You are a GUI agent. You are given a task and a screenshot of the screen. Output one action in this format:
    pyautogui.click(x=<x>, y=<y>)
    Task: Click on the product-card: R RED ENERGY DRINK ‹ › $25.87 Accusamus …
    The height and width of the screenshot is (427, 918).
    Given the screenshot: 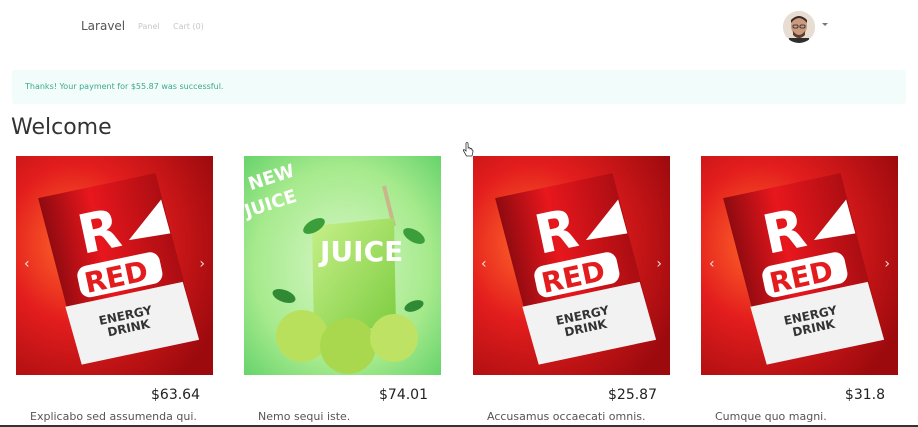 What is the action you would take?
    pyautogui.click(x=571, y=291)
    